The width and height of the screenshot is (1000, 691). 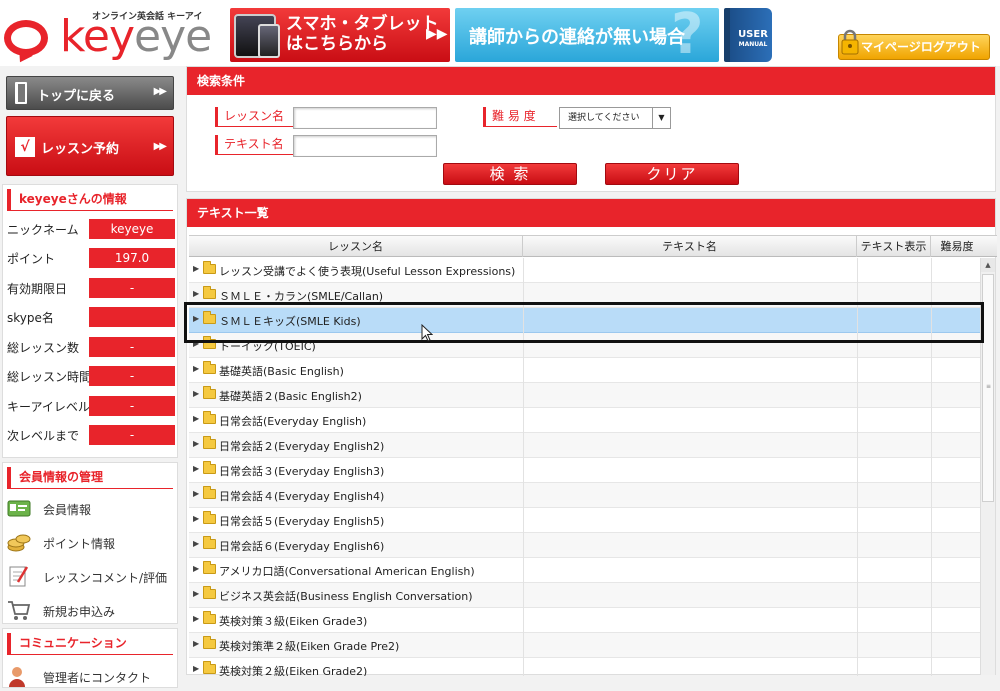 What do you see at coordinates (585, 545) in the screenshot?
I see `text-list-row: ▶ 日常会話６(Everyday English6)` at bounding box center [585, 545].